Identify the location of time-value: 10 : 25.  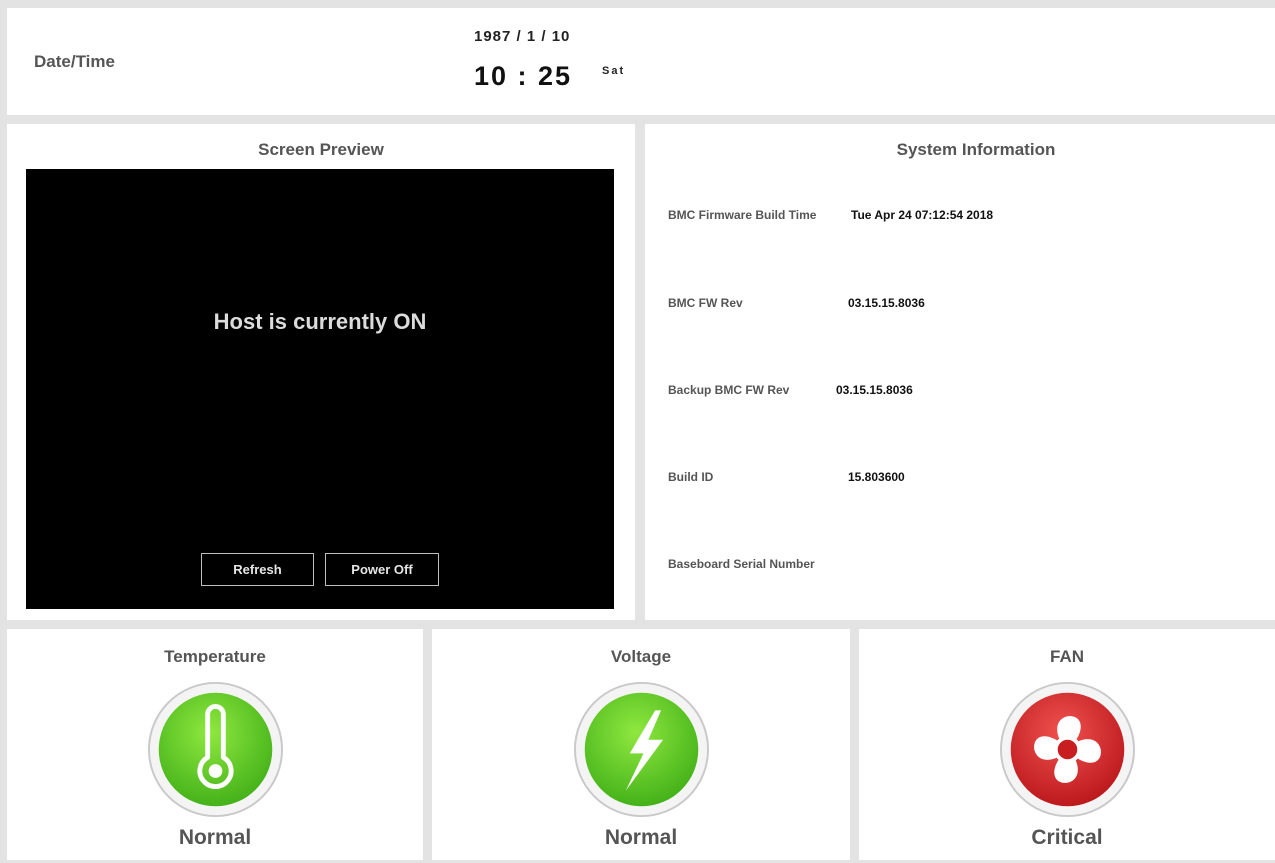
(523, 76).